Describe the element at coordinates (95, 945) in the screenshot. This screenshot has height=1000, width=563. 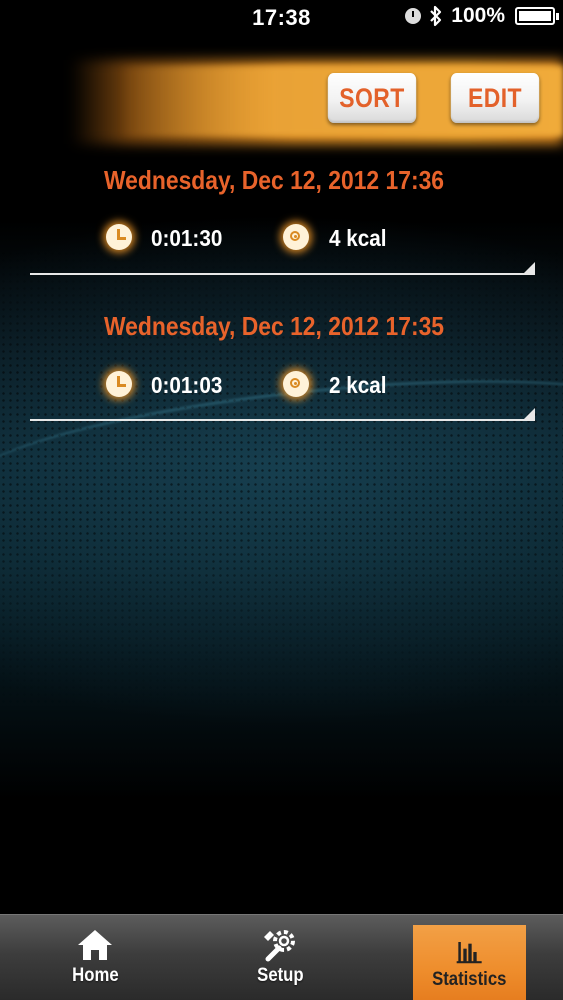
I see `home-icon` at that location.